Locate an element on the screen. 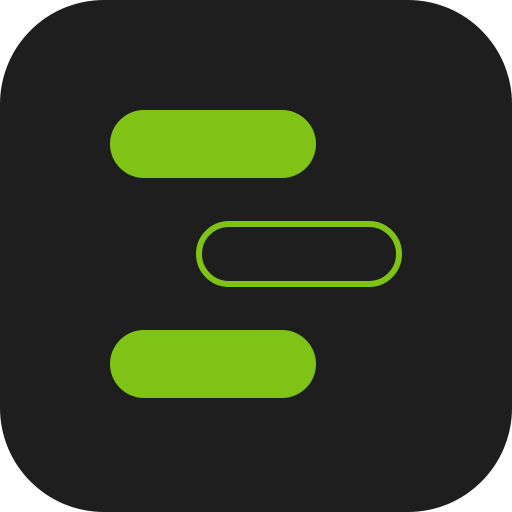  bar-middle-outlined is located at coordinates (299, 254).